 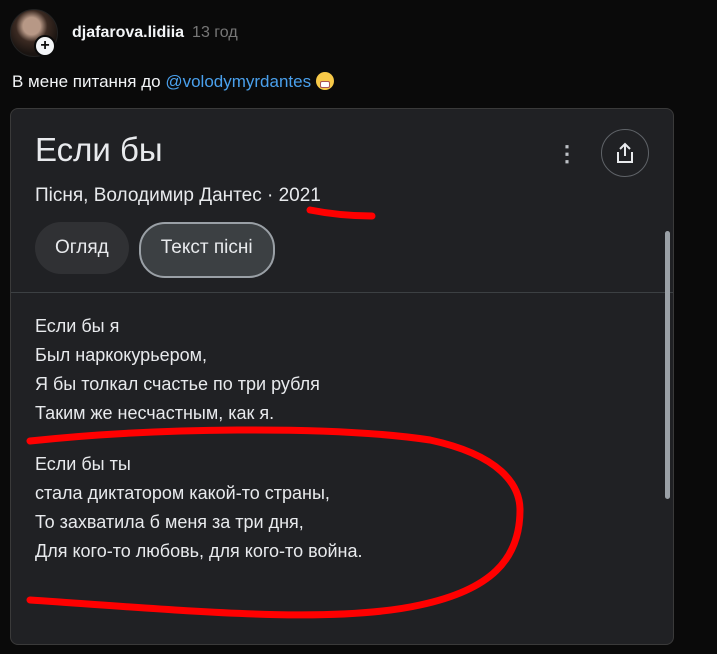 What do you see at coordinates (667, 365) in the screenshot?
I see `scrollbar` at bounding box center [667, 365].